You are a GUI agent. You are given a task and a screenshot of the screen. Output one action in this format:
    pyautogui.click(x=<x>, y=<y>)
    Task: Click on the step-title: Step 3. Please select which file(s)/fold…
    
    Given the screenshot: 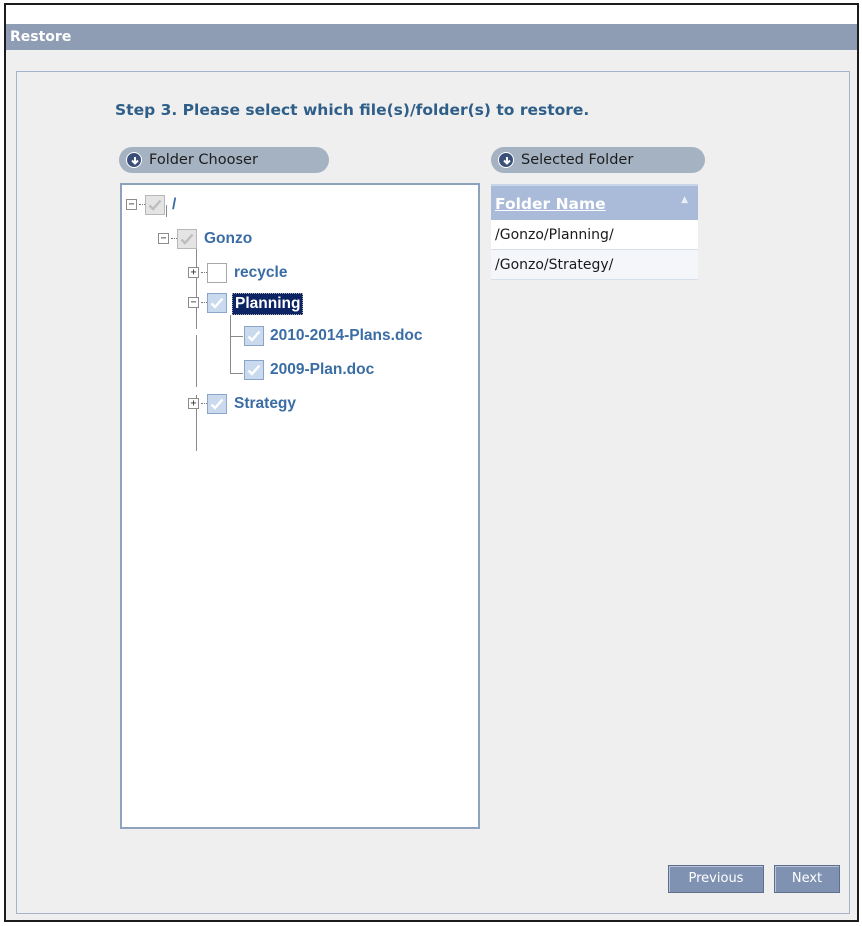 What is the action you would take?
    pyautogui.click(x=352, y=110)
    